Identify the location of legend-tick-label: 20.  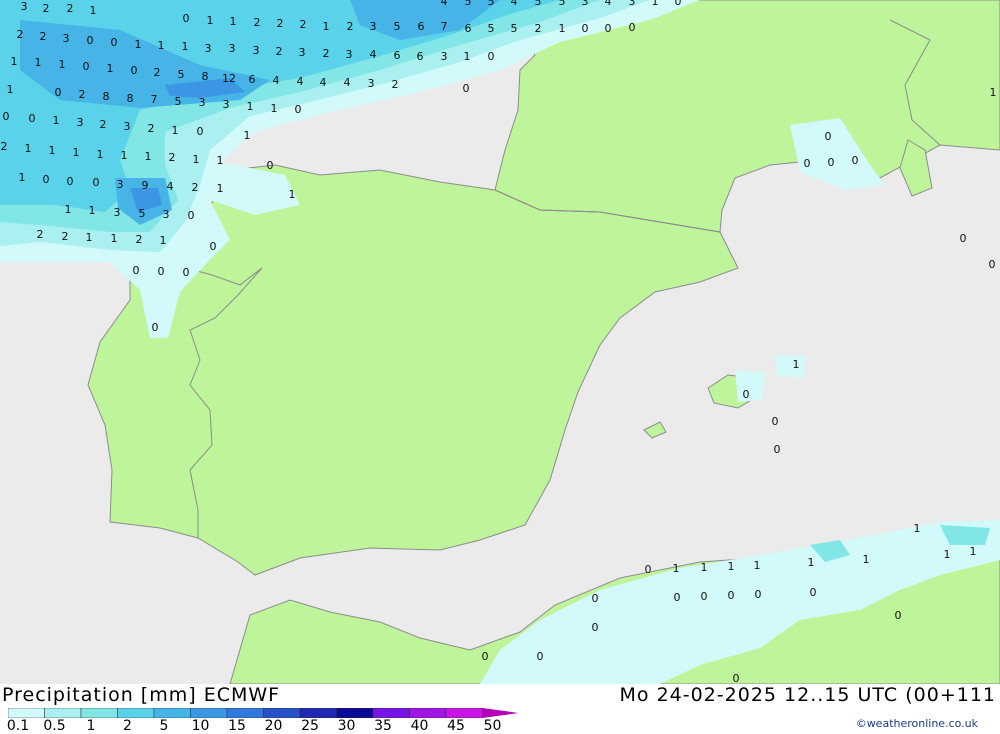
(273, 726).